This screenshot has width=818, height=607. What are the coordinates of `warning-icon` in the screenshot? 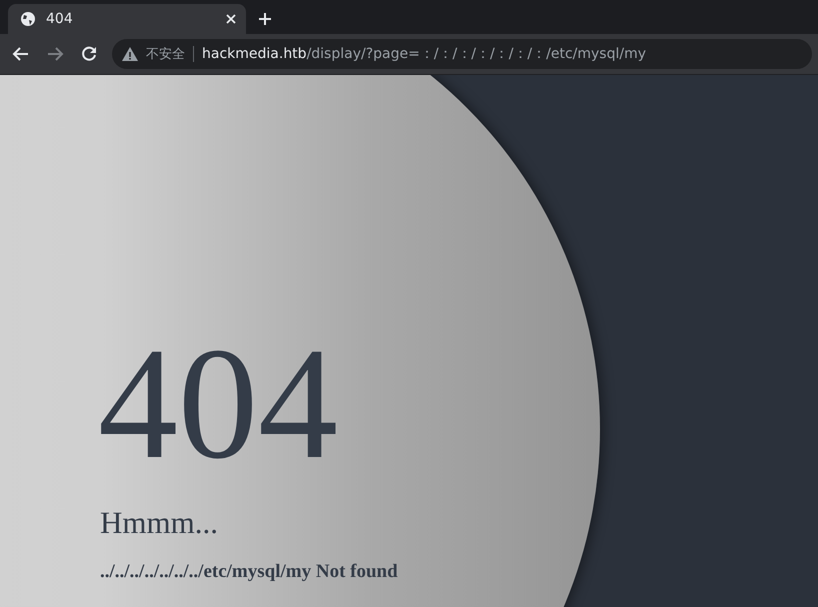 It's located at (130, 54).